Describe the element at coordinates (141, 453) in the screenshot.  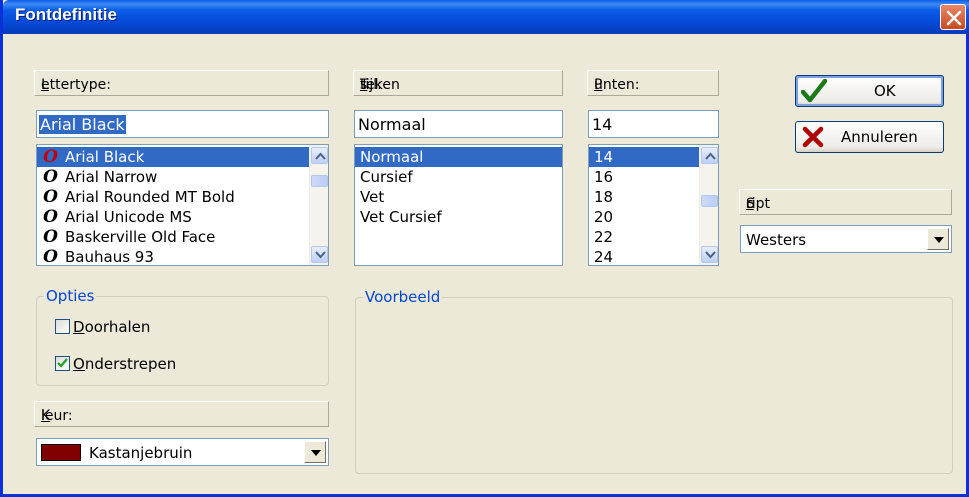
I see `color-value: Kastanjebruin` at that location.